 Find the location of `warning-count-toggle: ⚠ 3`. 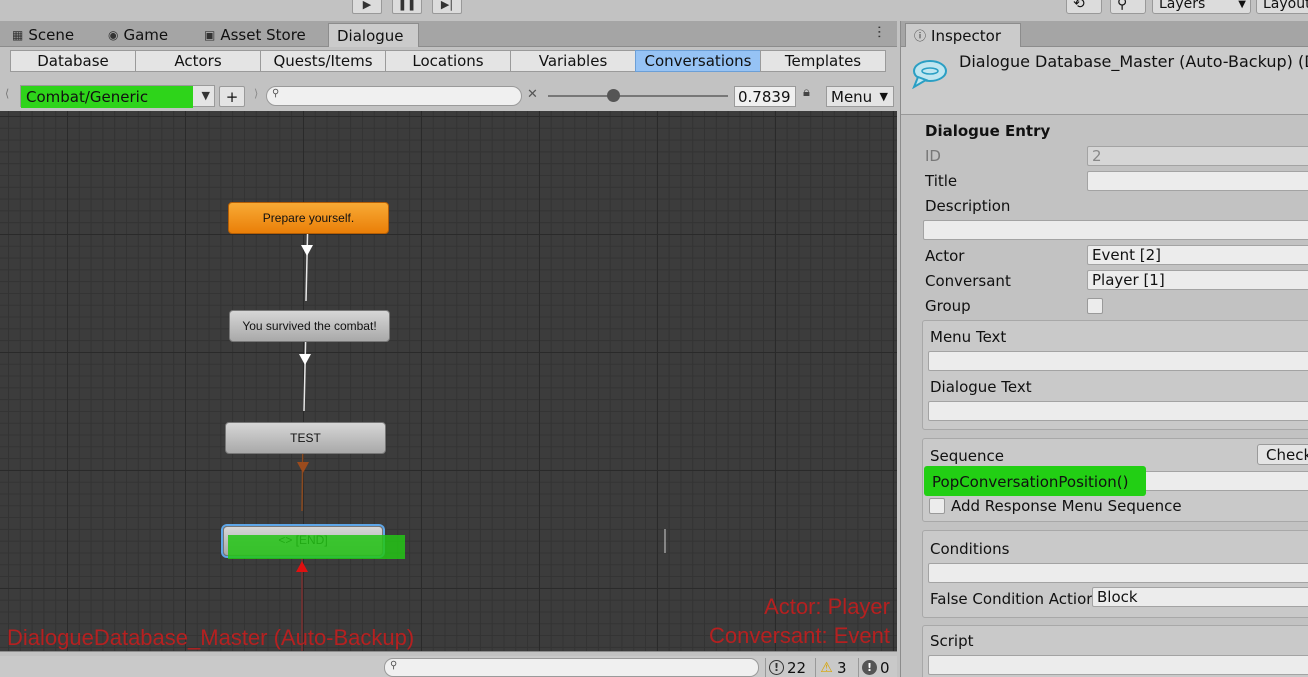

warning-count-toggle: ⚠ 3 is located at coordinates (832, 667).